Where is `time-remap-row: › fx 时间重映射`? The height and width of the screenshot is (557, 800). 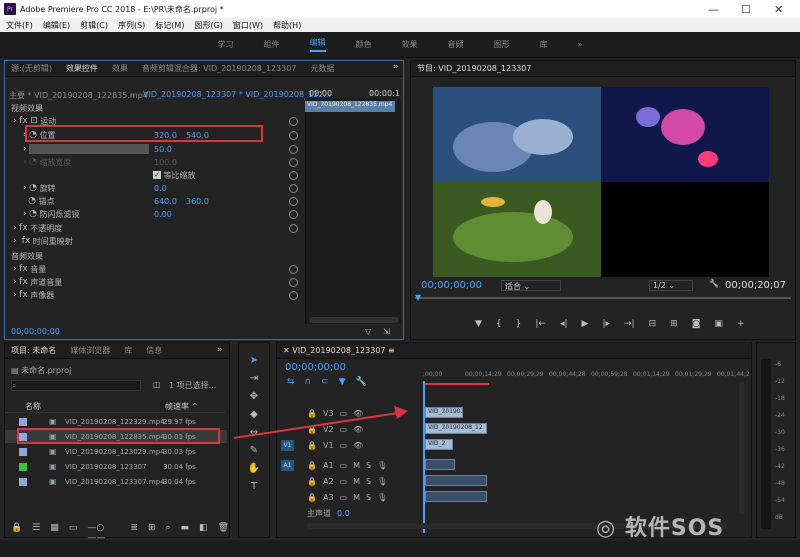
time-remap-row: › fx 时间重映射 is located at coordinates (43, 241).